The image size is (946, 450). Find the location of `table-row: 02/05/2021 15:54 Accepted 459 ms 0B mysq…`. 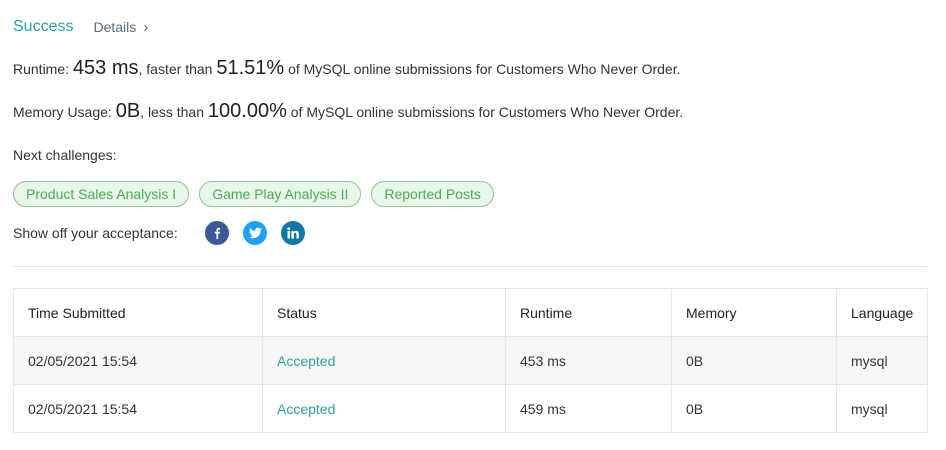

table-row: 02/05/2021 15:54 Accepted 459 ms 0B mysq… is located at coordinates (470, 408).